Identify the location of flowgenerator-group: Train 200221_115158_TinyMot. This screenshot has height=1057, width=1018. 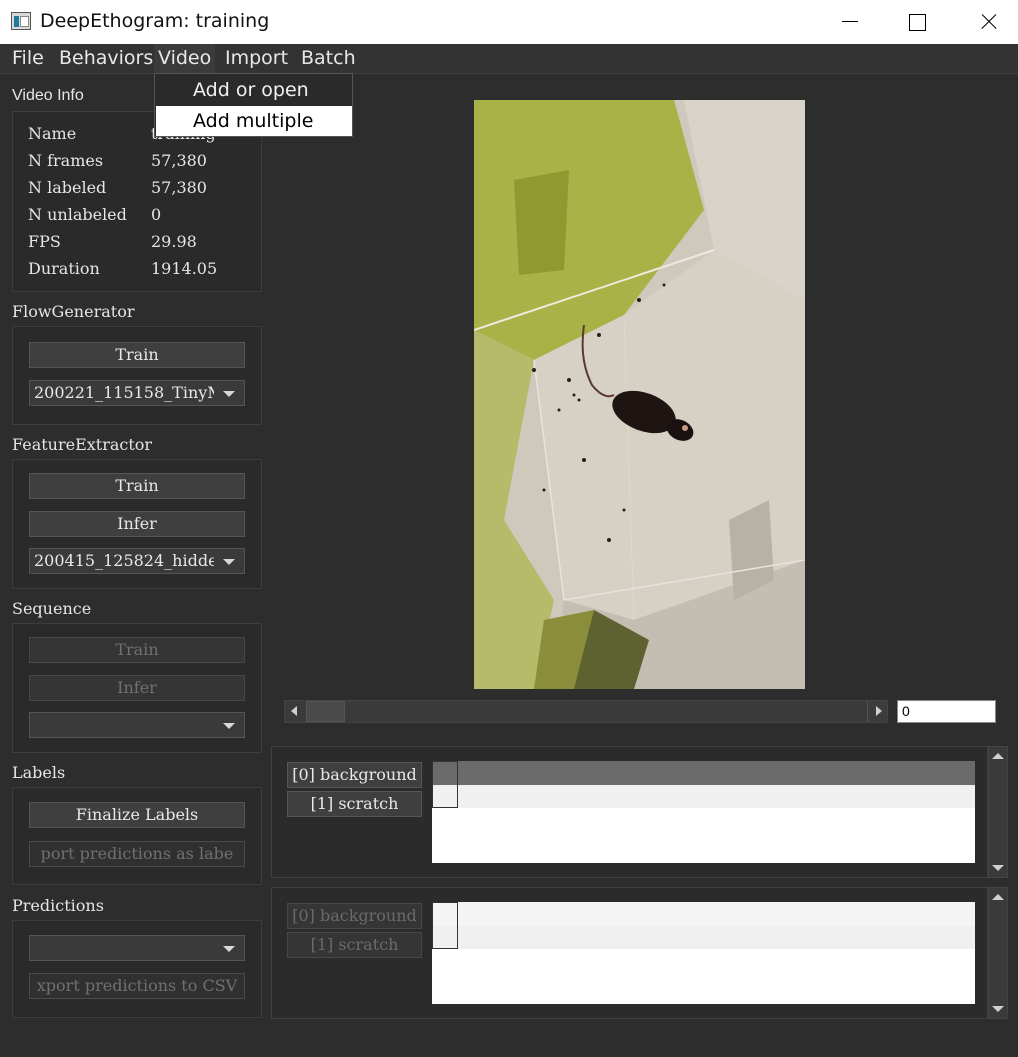
(137, 375).